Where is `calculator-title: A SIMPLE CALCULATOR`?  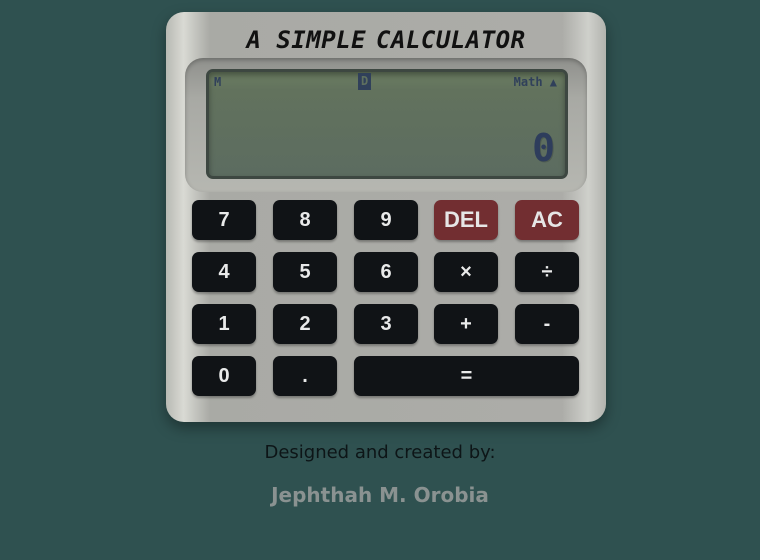 calculator-title: A SIMPLE CALCULATOR is located at coordinates (386, 40).